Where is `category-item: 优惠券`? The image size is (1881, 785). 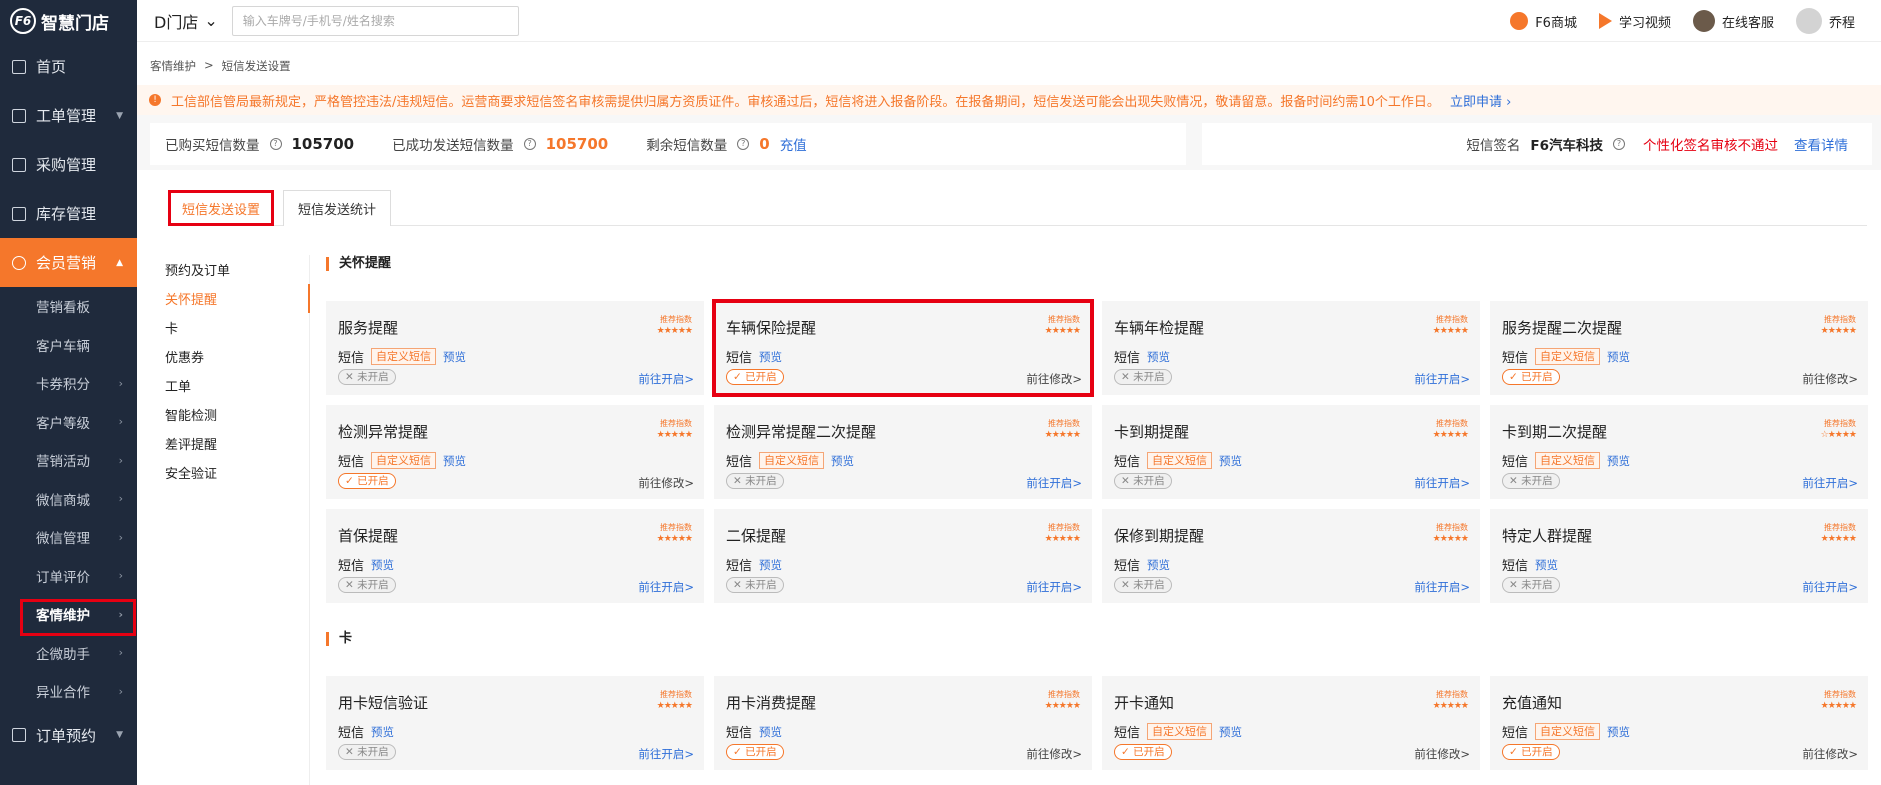 category-item: 优惠券 is located at coordinates (223, 356).